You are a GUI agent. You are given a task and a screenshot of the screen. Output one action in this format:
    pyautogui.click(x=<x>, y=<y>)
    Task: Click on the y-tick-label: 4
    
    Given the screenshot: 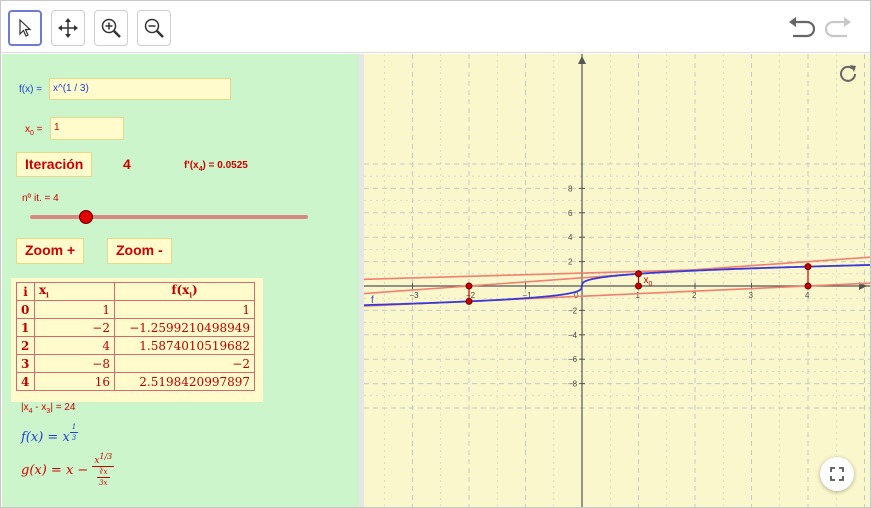 What is the action you would take?
    pyautogui.click(x=570, y=237)
    